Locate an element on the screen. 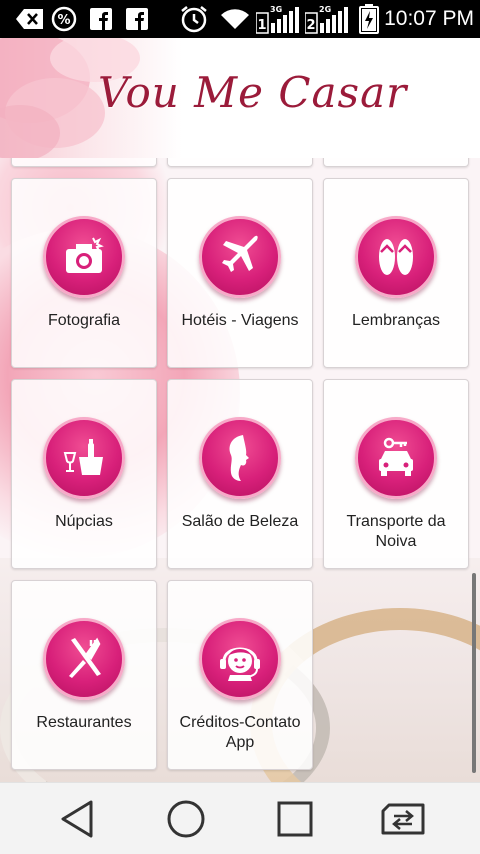 This screenshot has height=854, width=480. airplane-icon is located at coordinates (240, 257).